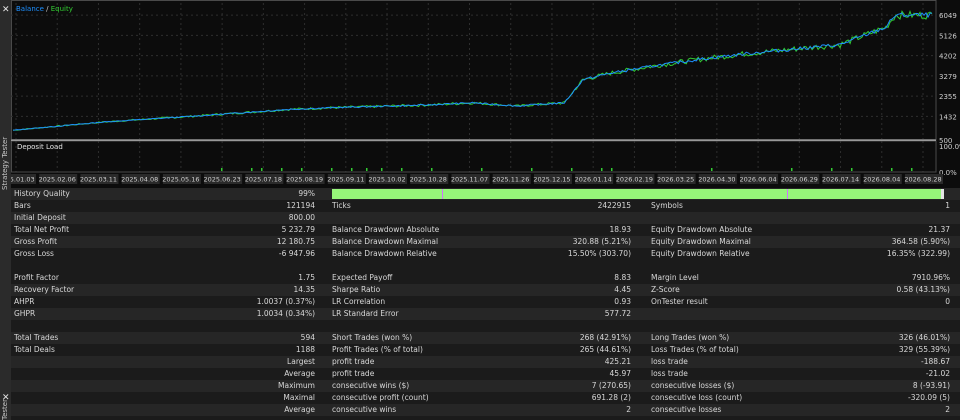 The width and height of the screenshot is (960, 420). I want to click on quality-bar-end, so click(942, 194).